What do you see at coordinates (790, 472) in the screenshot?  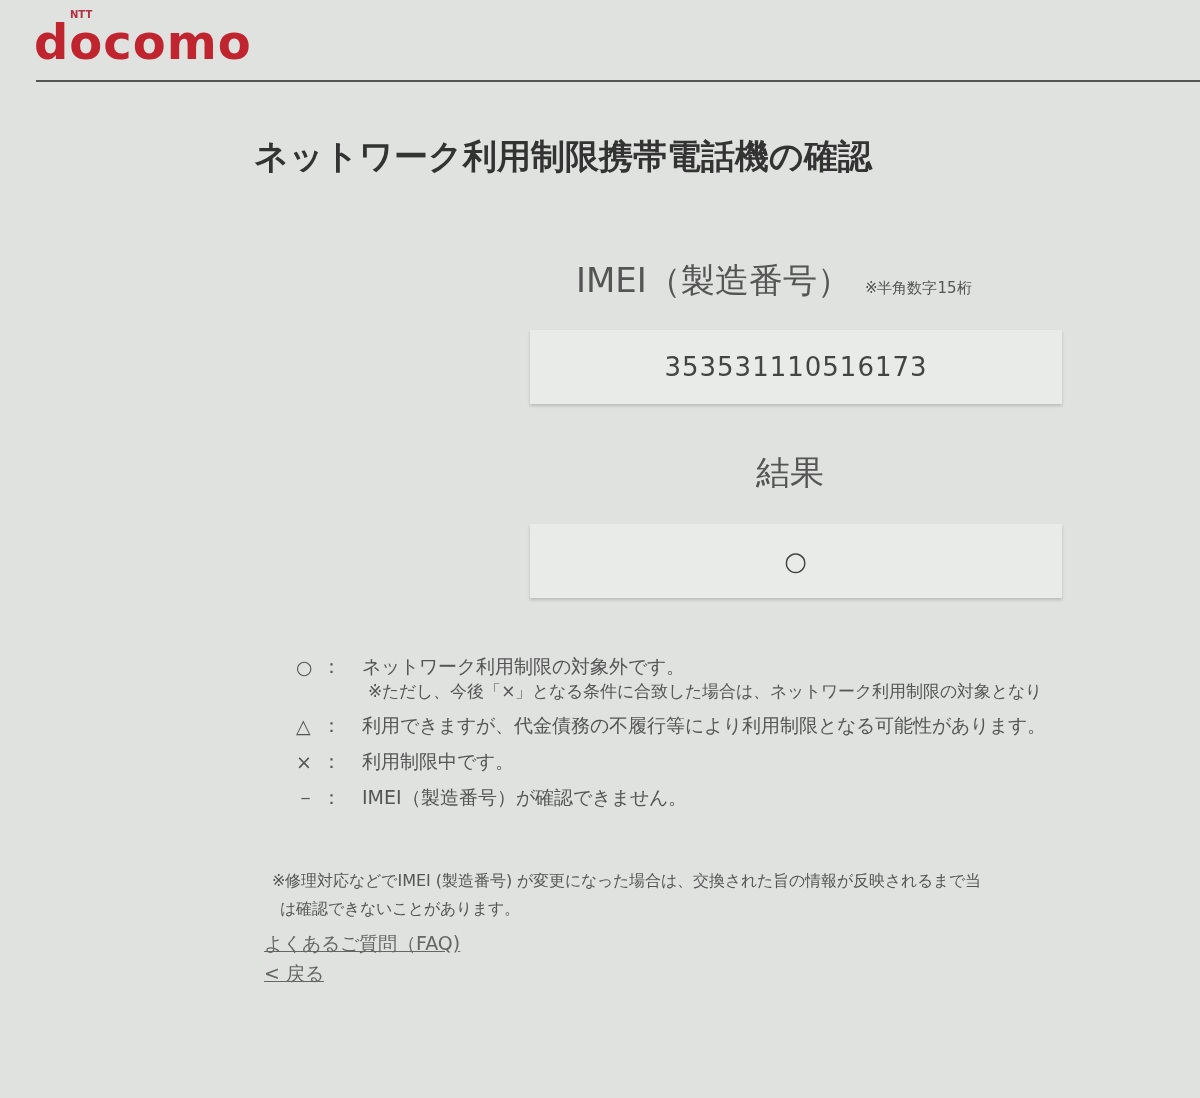 I see `field-label: 結果` at bounding box center [790, 472].